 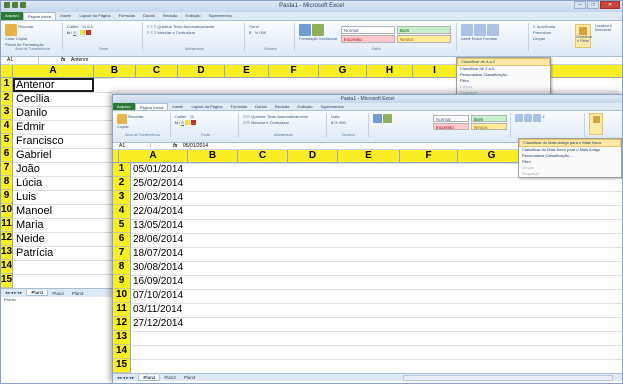 I want to click on cell: 28/06/2014, so click(x=158, y=239).